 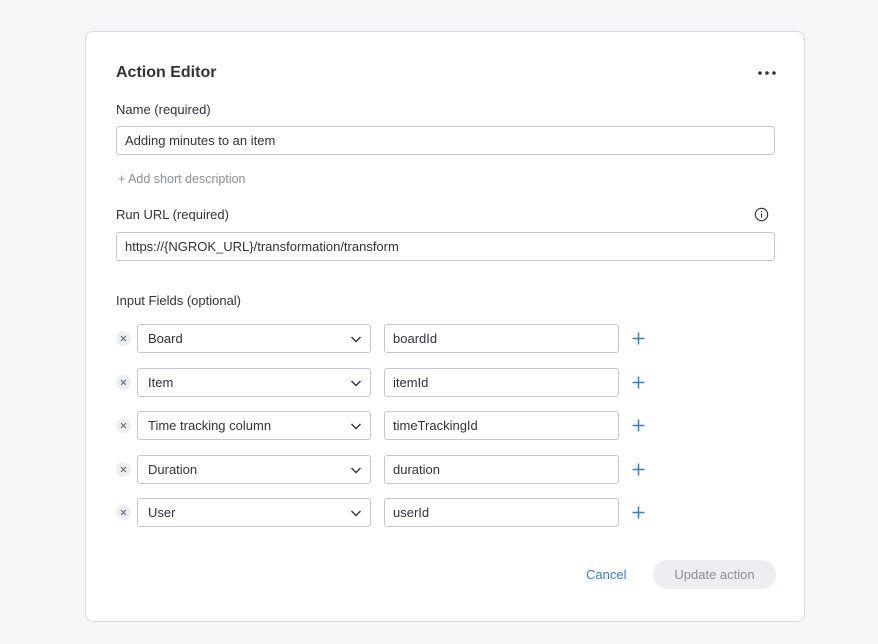 What do you see at coordinates (179, 300) in the screenshot?
I see `input-fields-label: Input Fields (optional)` at bounding box center [179, 300].